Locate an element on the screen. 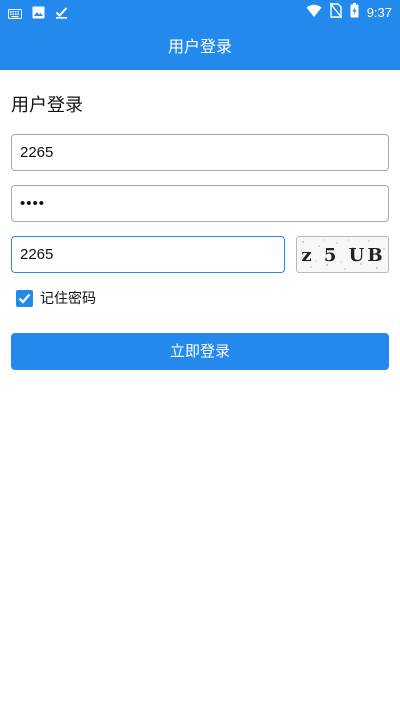 Image resolution: width=400 pixels, height=711 pixels. battery-charging-icon is located at coordinates (354, 12).